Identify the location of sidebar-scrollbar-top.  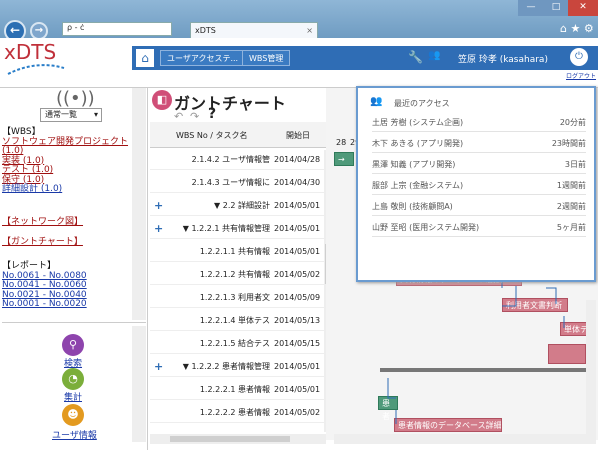
(139, 204).